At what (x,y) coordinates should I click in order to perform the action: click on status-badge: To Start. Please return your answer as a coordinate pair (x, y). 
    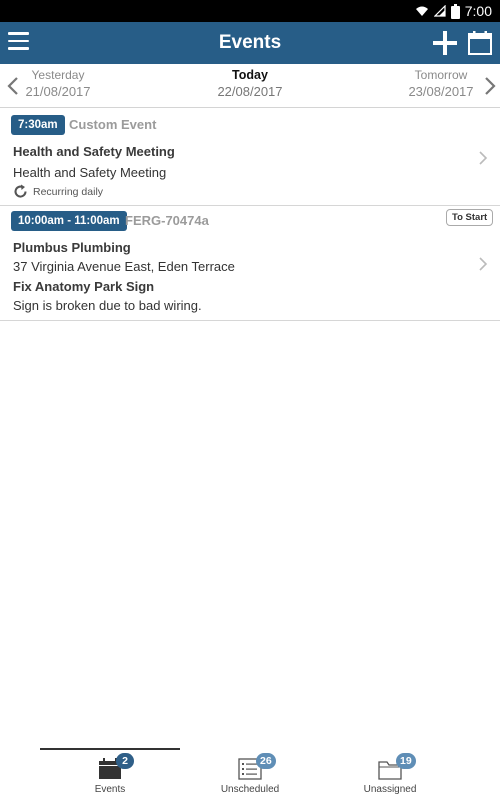
    Looking at the image, I should click on (470, 217).